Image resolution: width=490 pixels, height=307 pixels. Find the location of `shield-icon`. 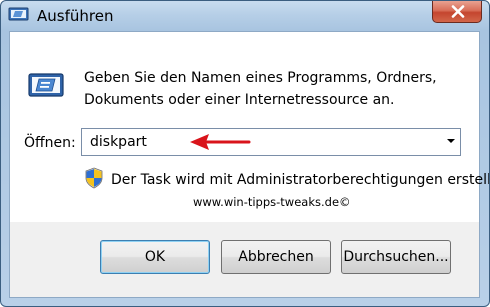

shield-icon is located at coordinates (94, 178).